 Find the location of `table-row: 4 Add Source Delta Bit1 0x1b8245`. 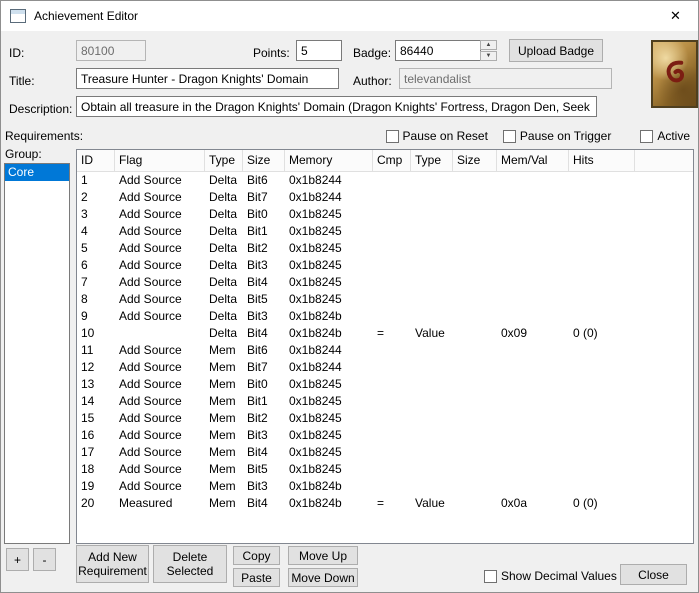

table-row: 4 Add Source Delta Bit1 0x1b8245 is located at coordinates (385, 231).